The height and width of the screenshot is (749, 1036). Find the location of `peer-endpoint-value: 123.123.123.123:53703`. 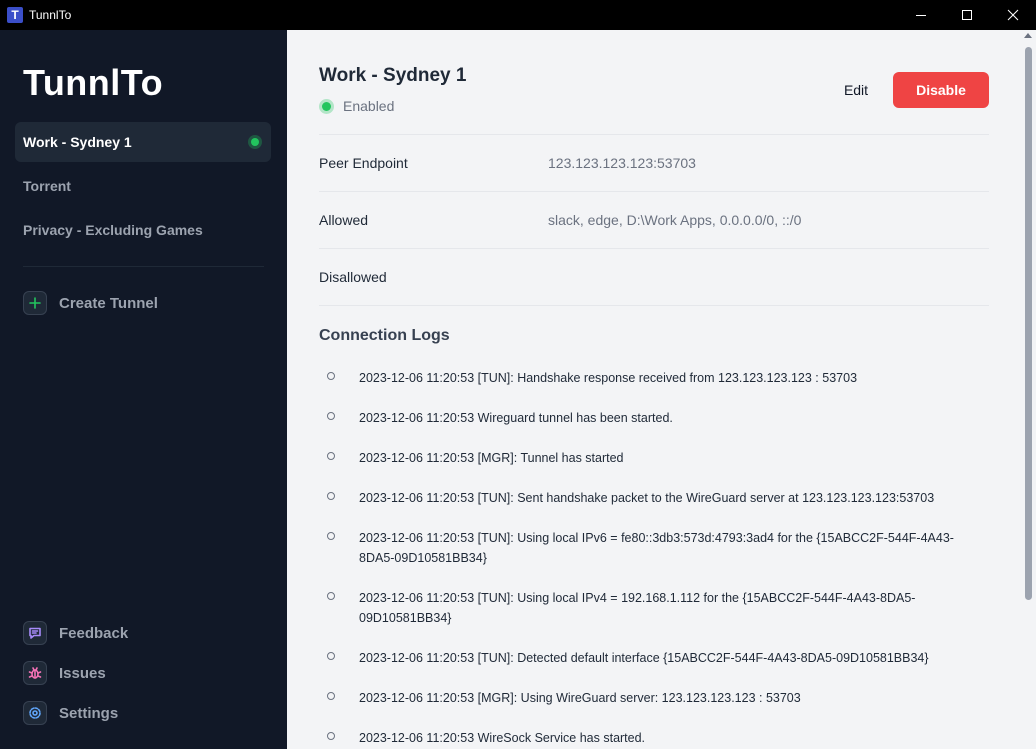

peer-endpoint-value: 123.123.123.123:53703 is located at coordinates (622, 163).